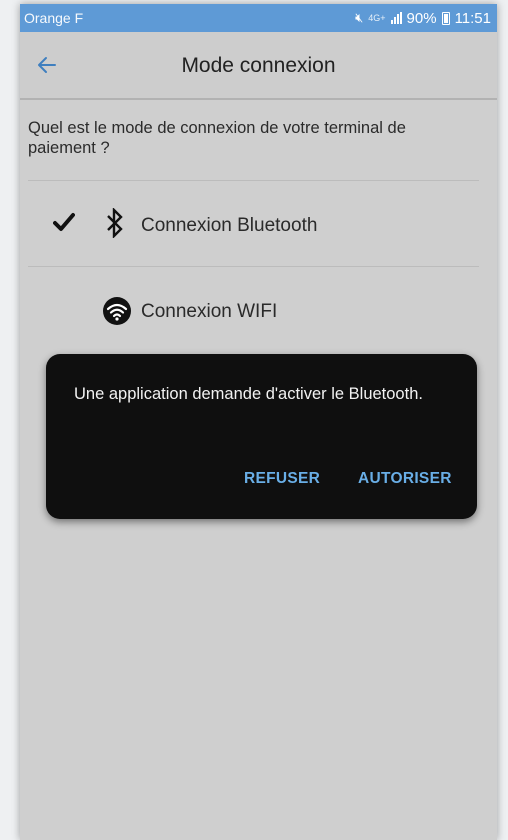 The image size is (508, 840). What do you see at coordinates (209, 311) in the screenshot?
I see `option-label-wifi: Connexion WIFI` at bounding box center [209, 311].